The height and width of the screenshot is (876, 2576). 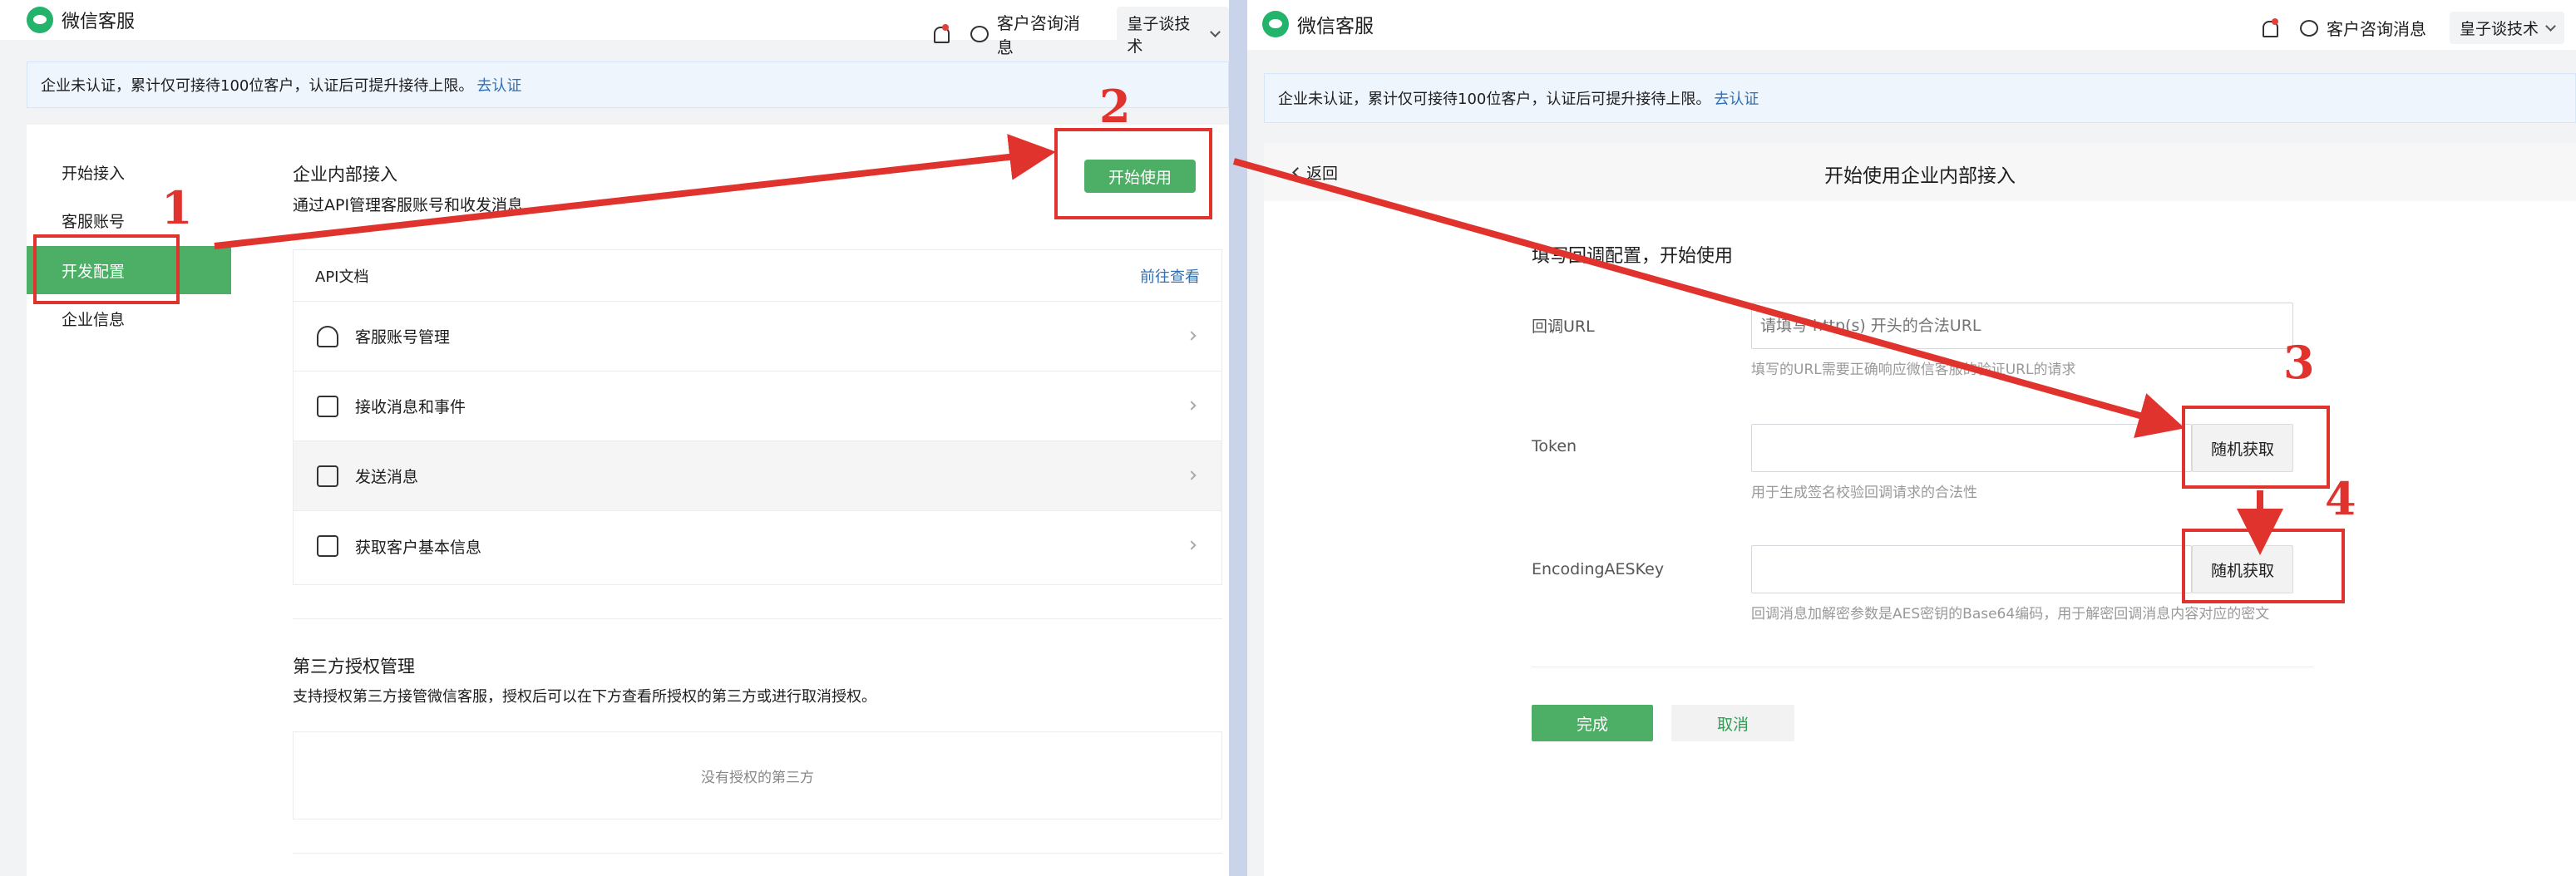 I want to click on view-docs-link: 前往查看, so click(x=1170, y=276).